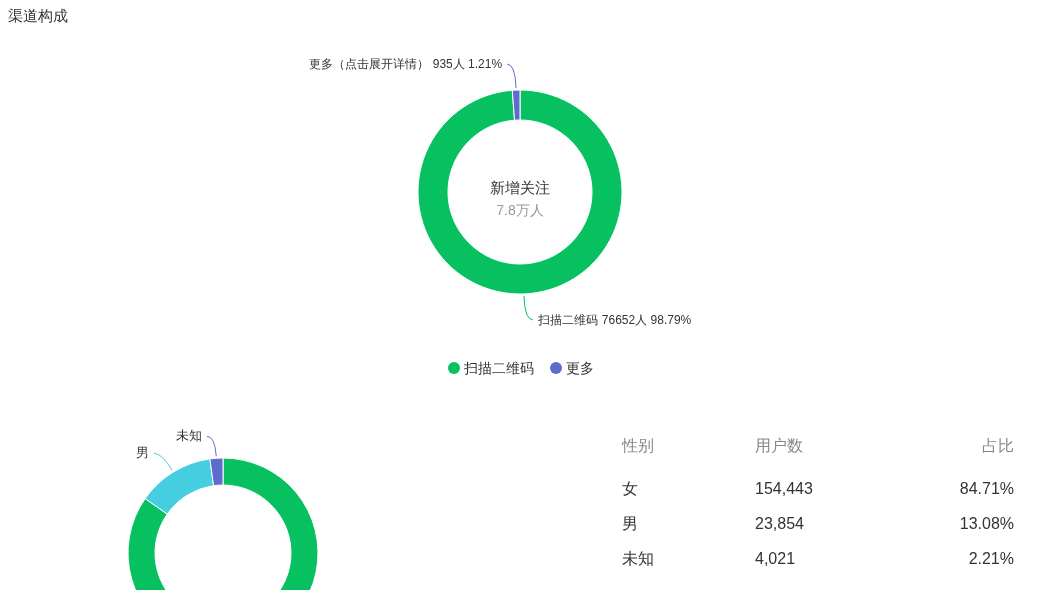 The height and width of the screenshot is (590, 1046). What do you see at coordinates (638, 558) in the screenshot?
I see `table-cell: 未知` at bounding box center [638, 558].